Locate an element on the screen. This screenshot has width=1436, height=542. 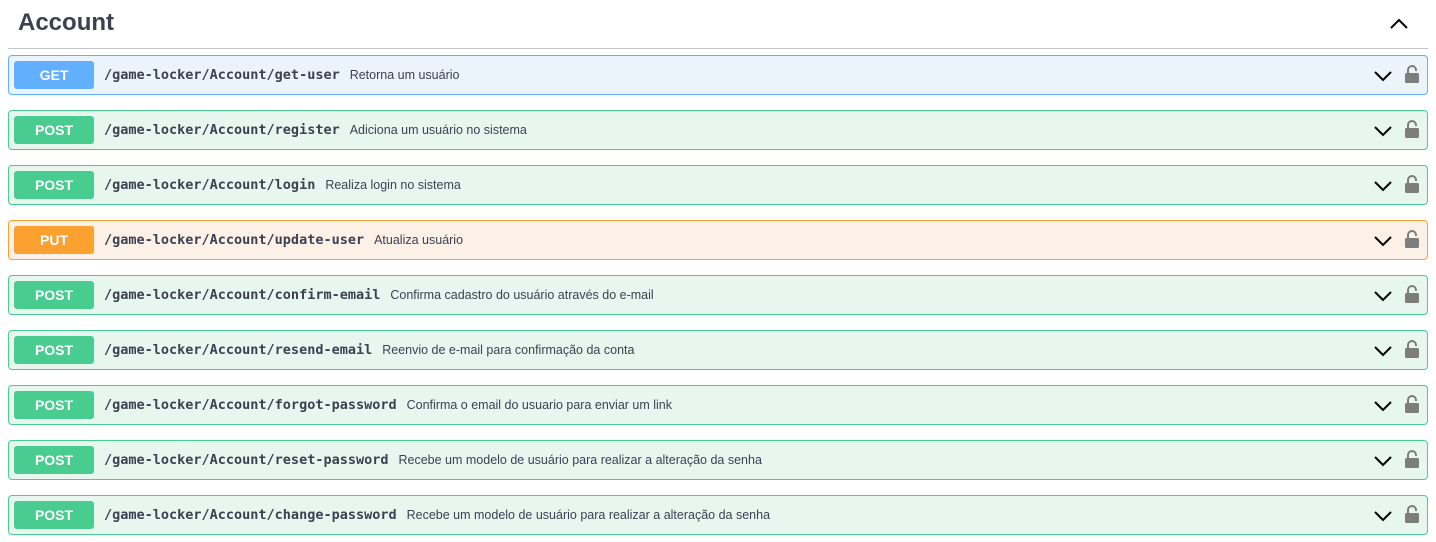
operation-path: /game-locker/Account/confirm-email is located at coordinates (242, 295).